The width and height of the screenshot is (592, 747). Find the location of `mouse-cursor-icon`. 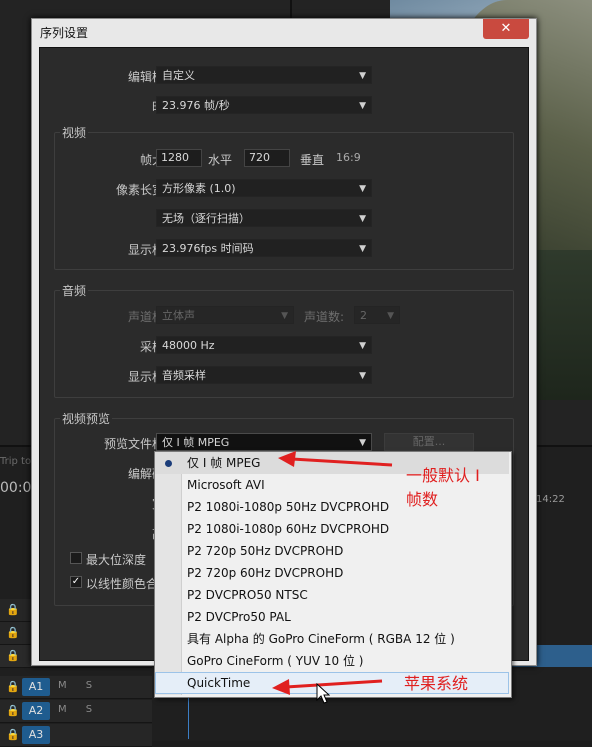

mouse-cursor-icon is located at coordinates (323, 693).